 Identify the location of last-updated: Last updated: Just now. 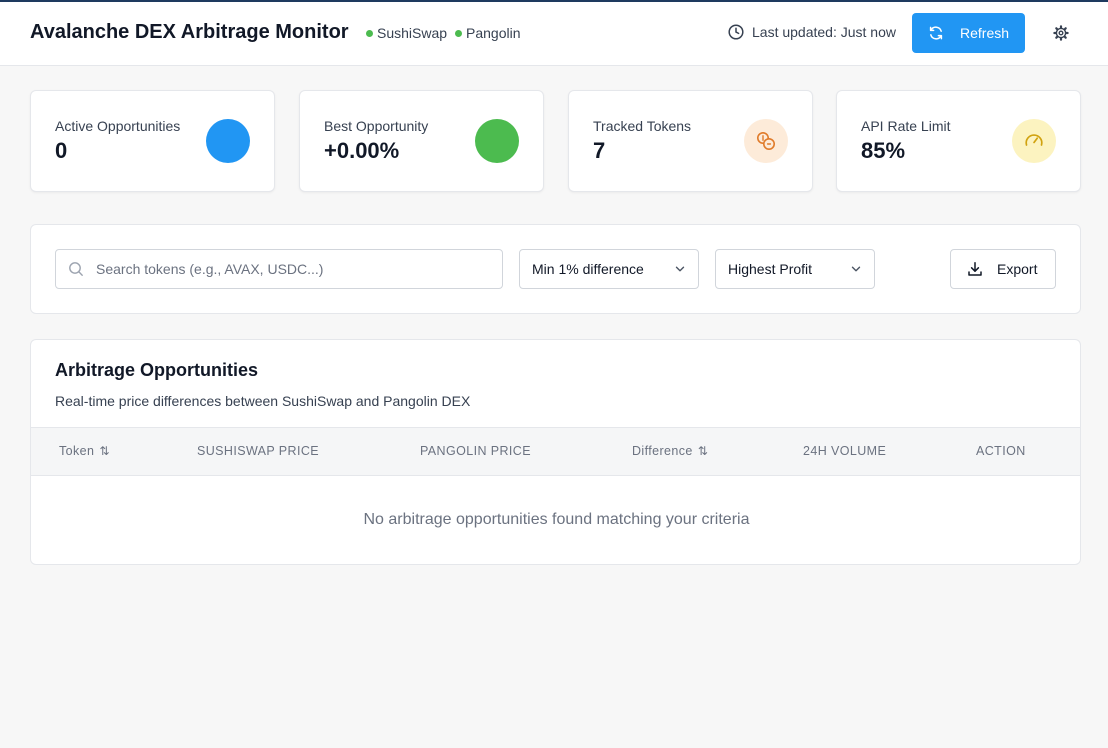
(812, 32).